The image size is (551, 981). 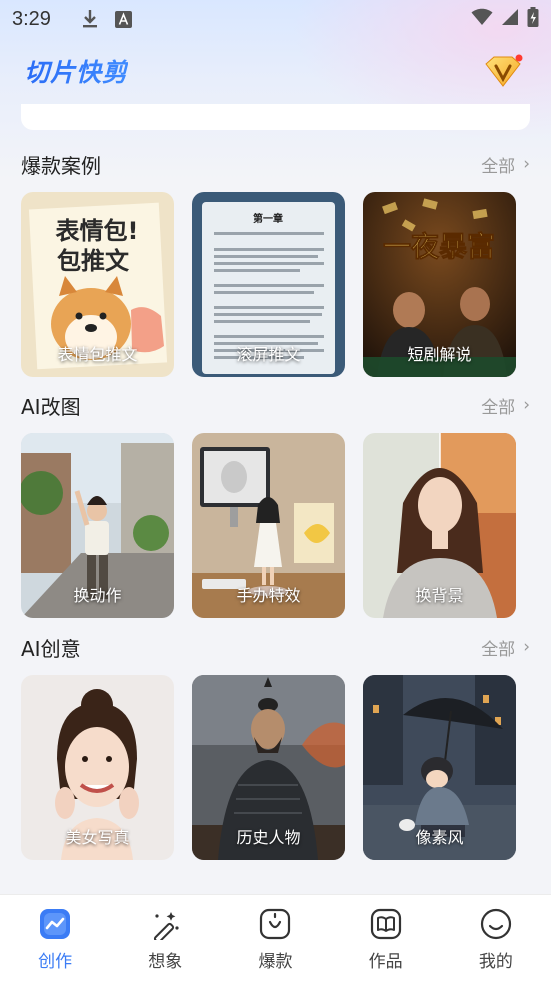 What do you see at coordinates (97, 284) in the screenshot?
I see `card-meme-tweet: 表情包! 包推文 表情包推文` at bounding box center [97, 284].